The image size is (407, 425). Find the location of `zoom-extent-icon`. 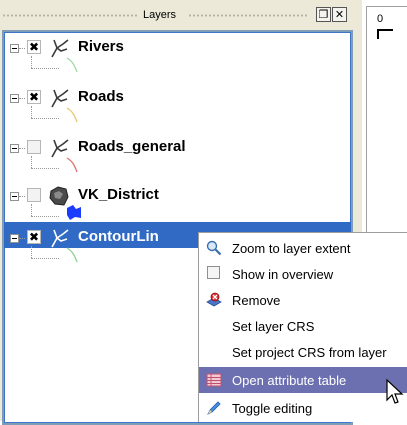

zoom-extent-icon is located at coordinates (214, 248).